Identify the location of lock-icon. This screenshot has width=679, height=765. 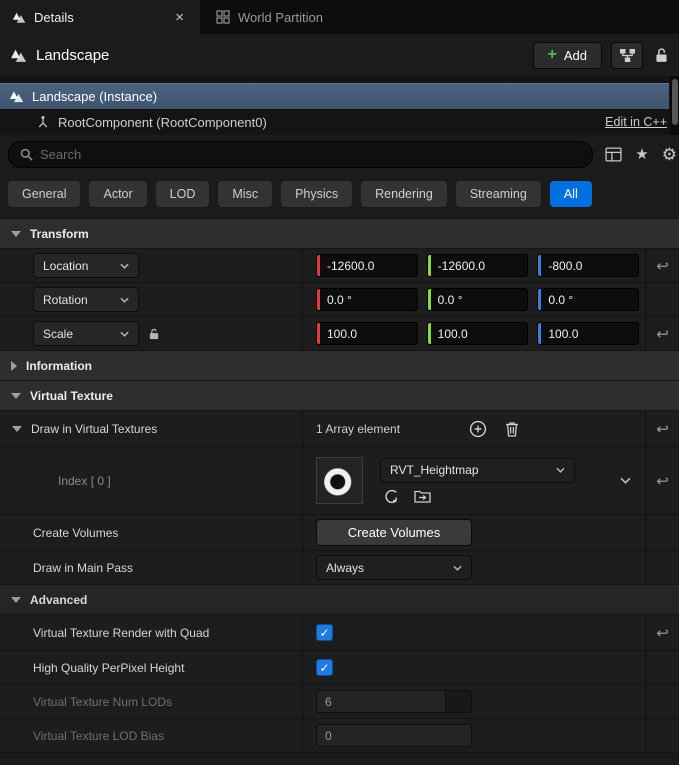
(661, 55).